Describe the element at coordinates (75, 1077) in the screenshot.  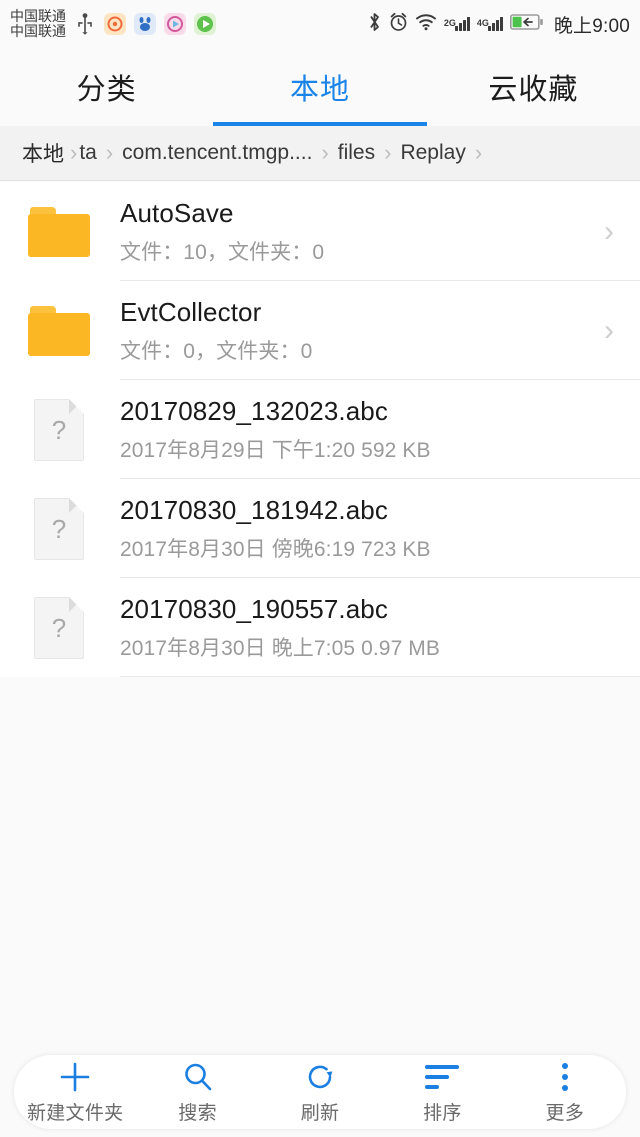
I see `plus-icon` at that location.